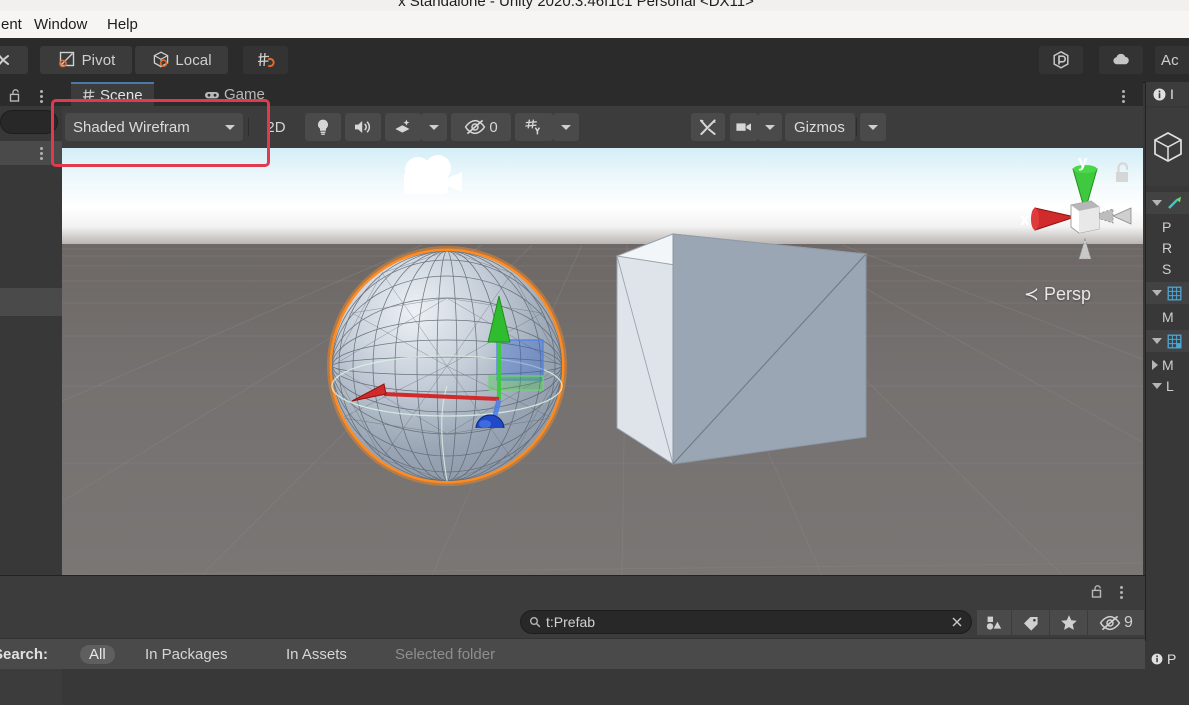  I want to click on gizmos-button: Gizmos, so click(820, 127).